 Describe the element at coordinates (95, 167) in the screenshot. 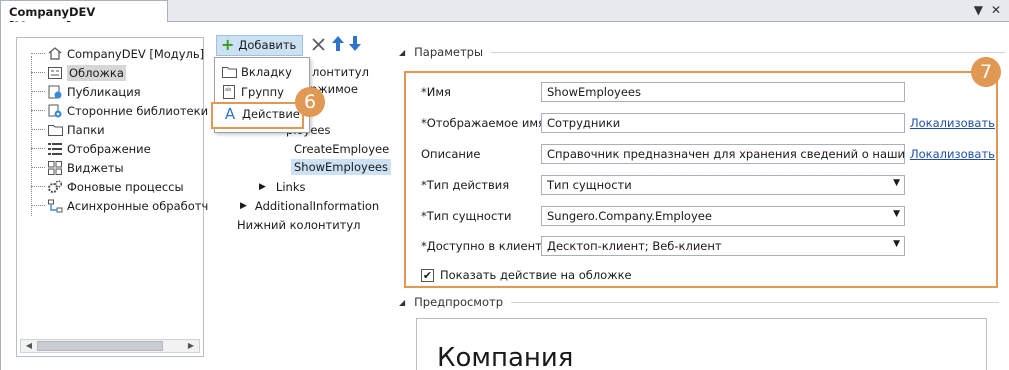

I see `tree-item-label: Виджеты` at that location.